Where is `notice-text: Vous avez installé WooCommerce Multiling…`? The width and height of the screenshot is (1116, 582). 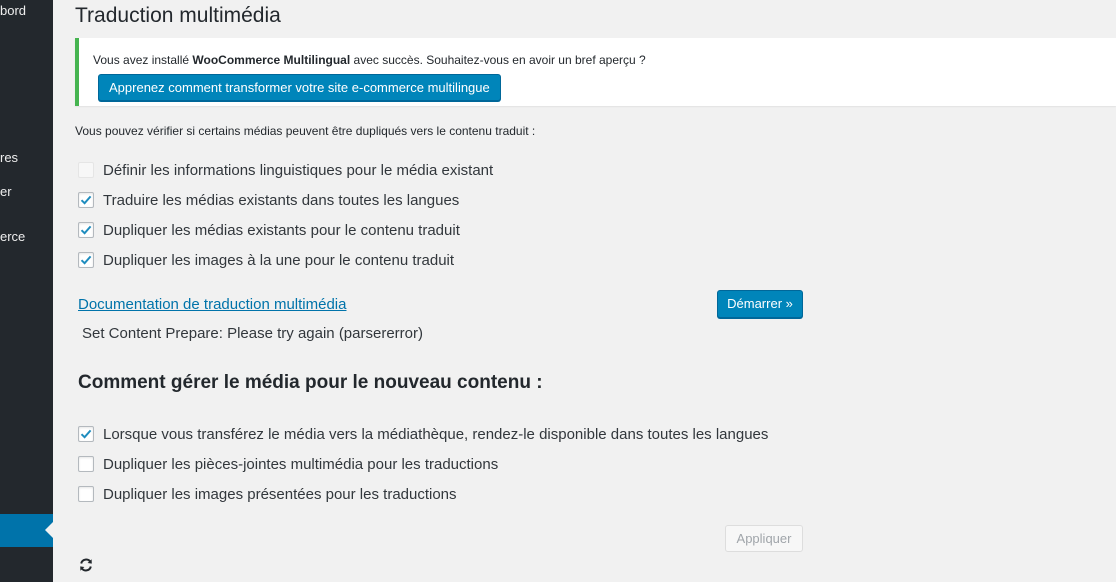
notice-text: Vous avez installé WooCommerce Multiling… is located at coordinates (369, 60).